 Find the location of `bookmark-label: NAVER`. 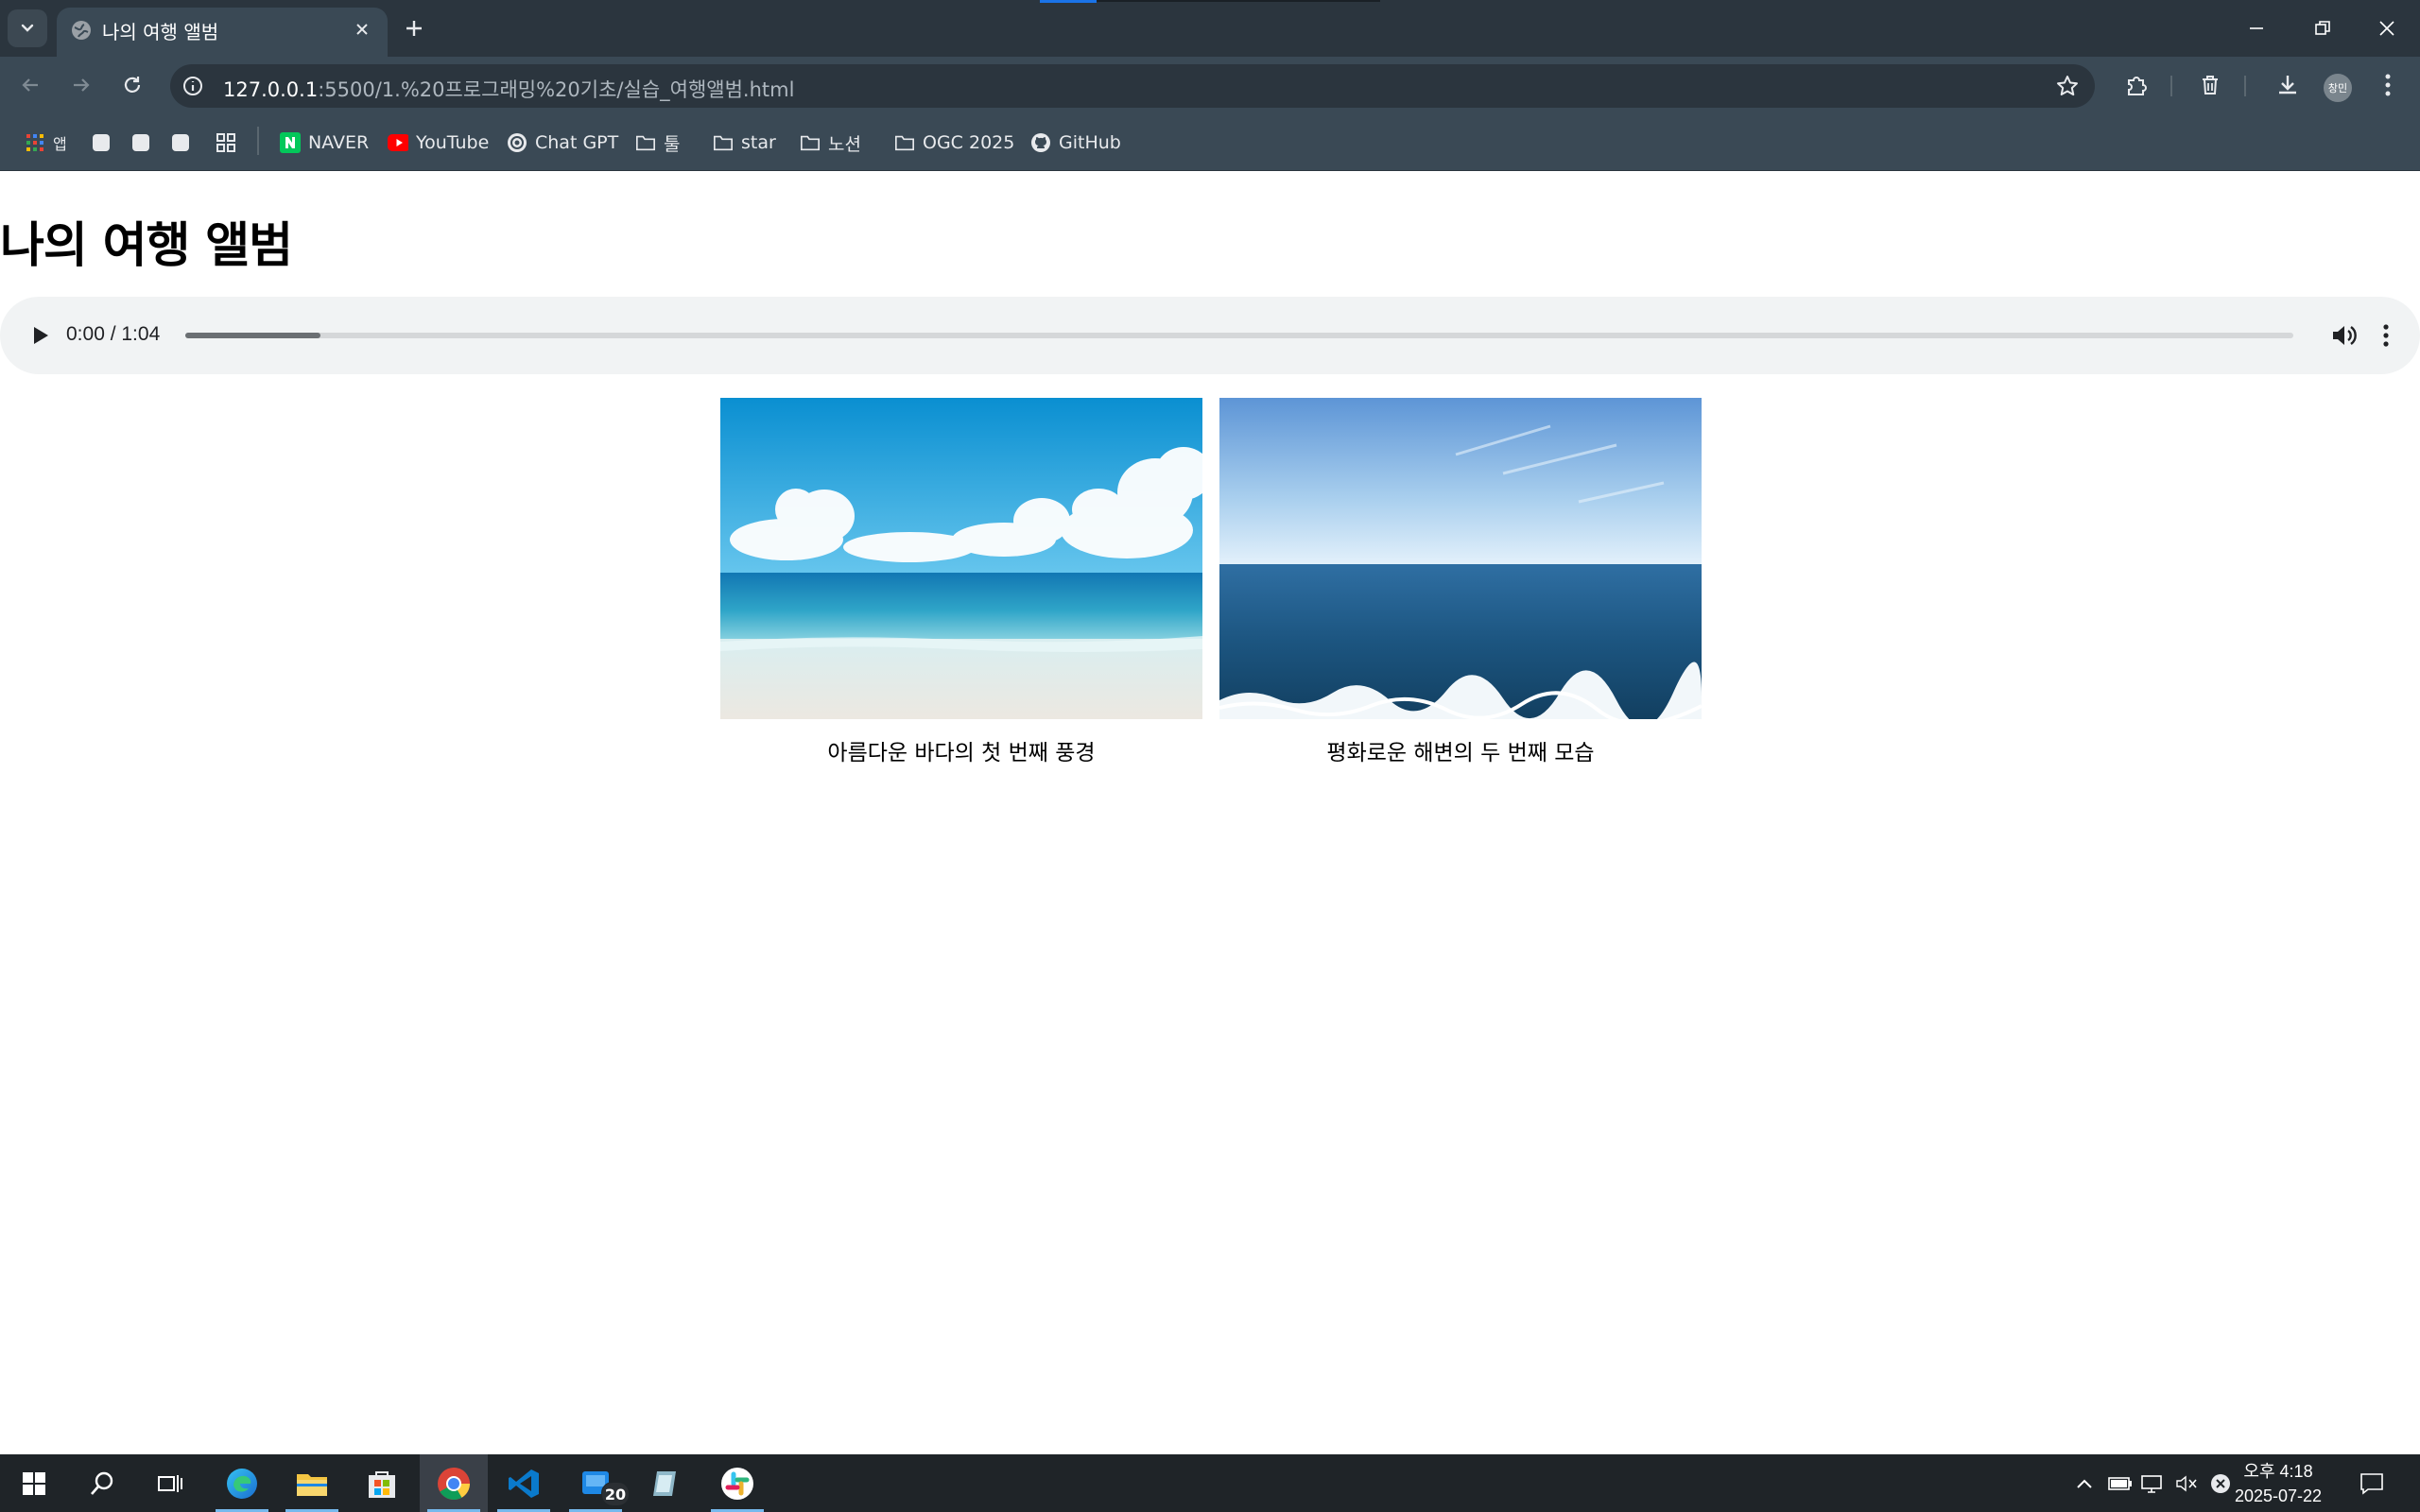

bookmark-label: NAVER is located at coordinates (339, 142).